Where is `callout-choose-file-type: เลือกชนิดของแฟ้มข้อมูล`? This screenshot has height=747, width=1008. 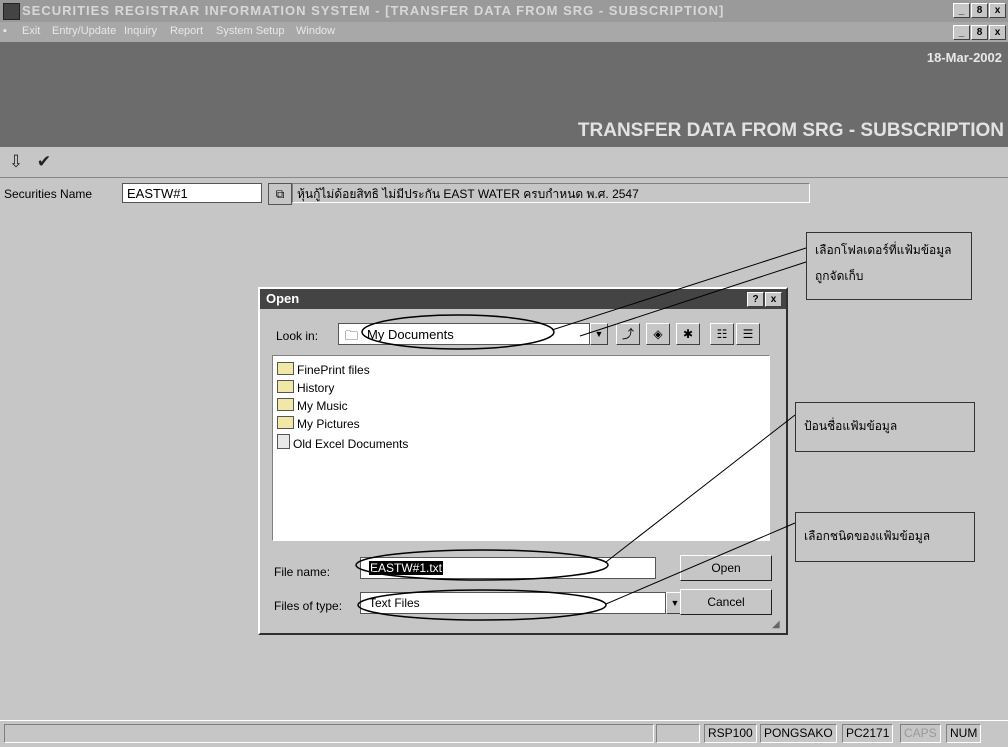
callout-choose-file-type: เลือกชนิดของแฟ้มข้อมูล is located at coordinates (885, 537).